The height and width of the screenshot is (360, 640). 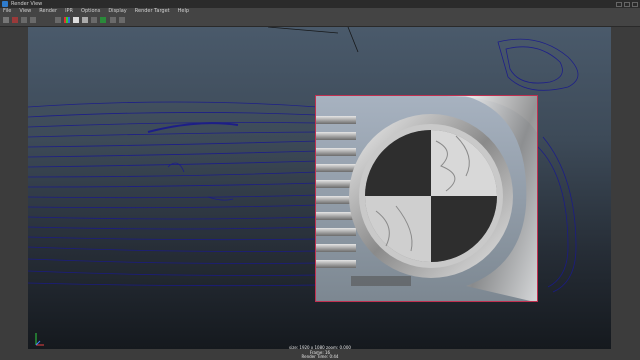 I want to click on camera-icon, so click(x=122, y=20).